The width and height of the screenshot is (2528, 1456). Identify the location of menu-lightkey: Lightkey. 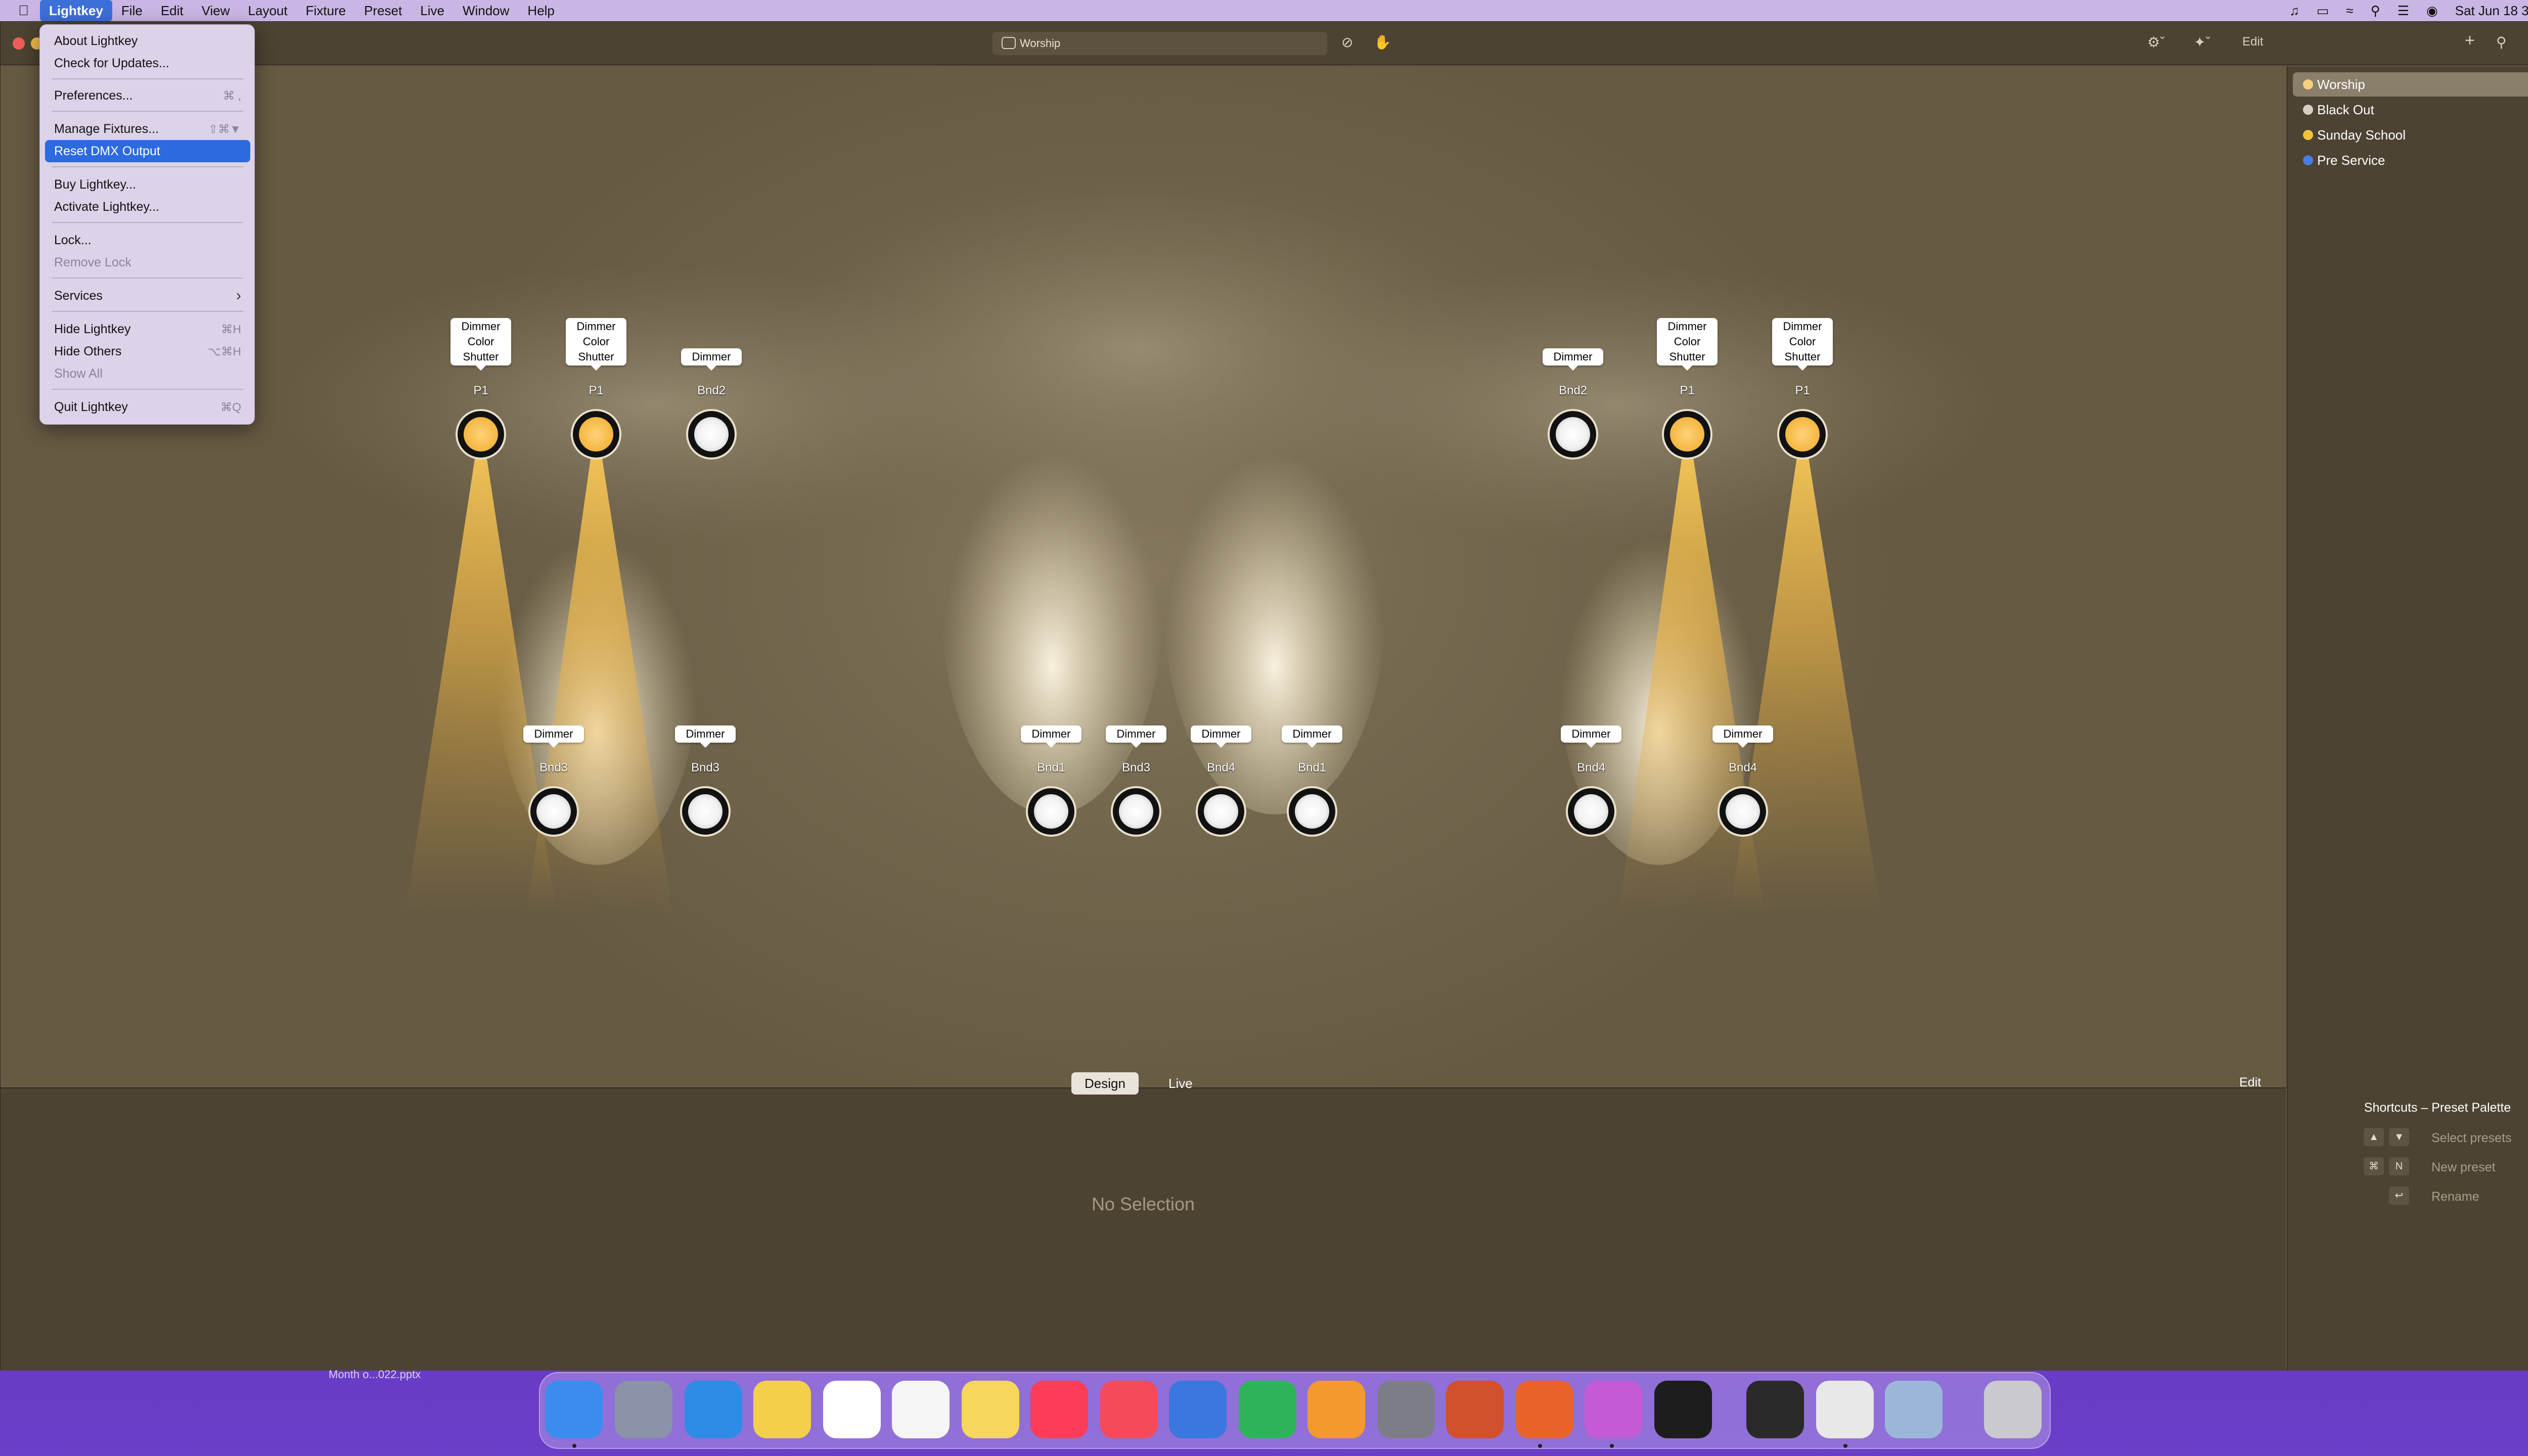
(76, 10).